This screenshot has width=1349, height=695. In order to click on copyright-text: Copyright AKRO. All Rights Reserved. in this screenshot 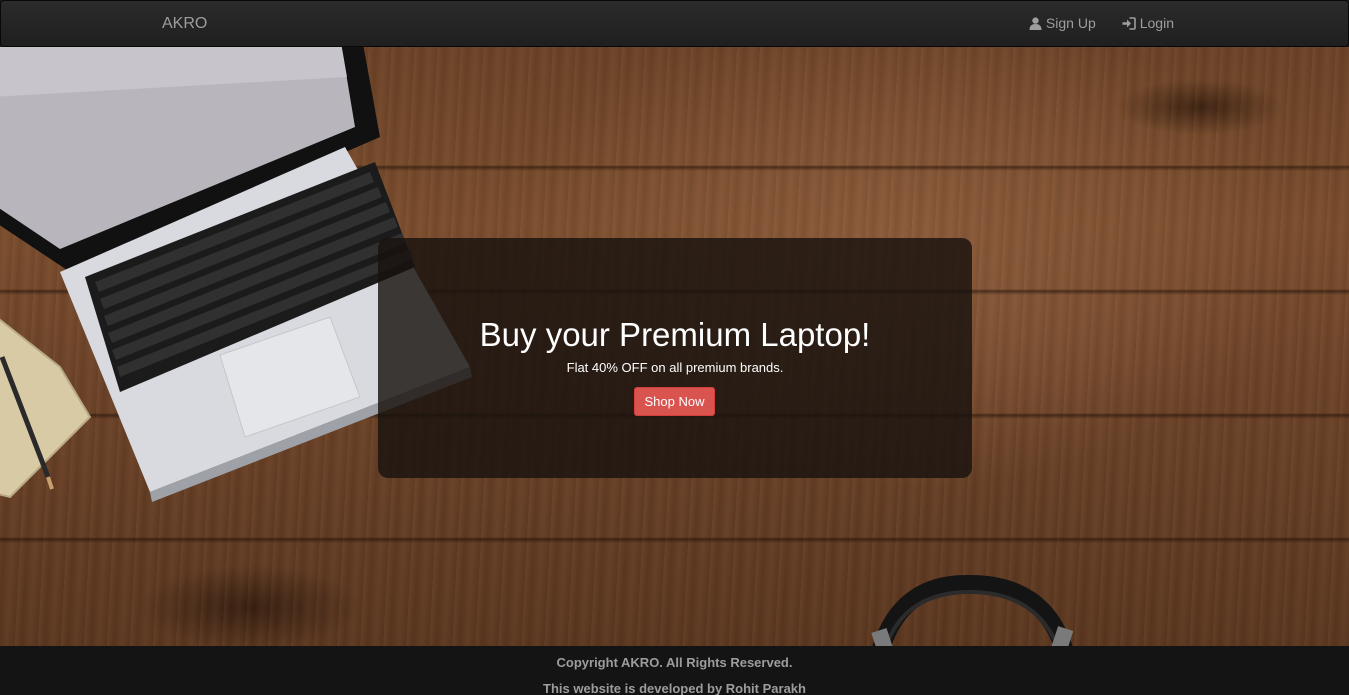, I will do `click(674, 662)`.